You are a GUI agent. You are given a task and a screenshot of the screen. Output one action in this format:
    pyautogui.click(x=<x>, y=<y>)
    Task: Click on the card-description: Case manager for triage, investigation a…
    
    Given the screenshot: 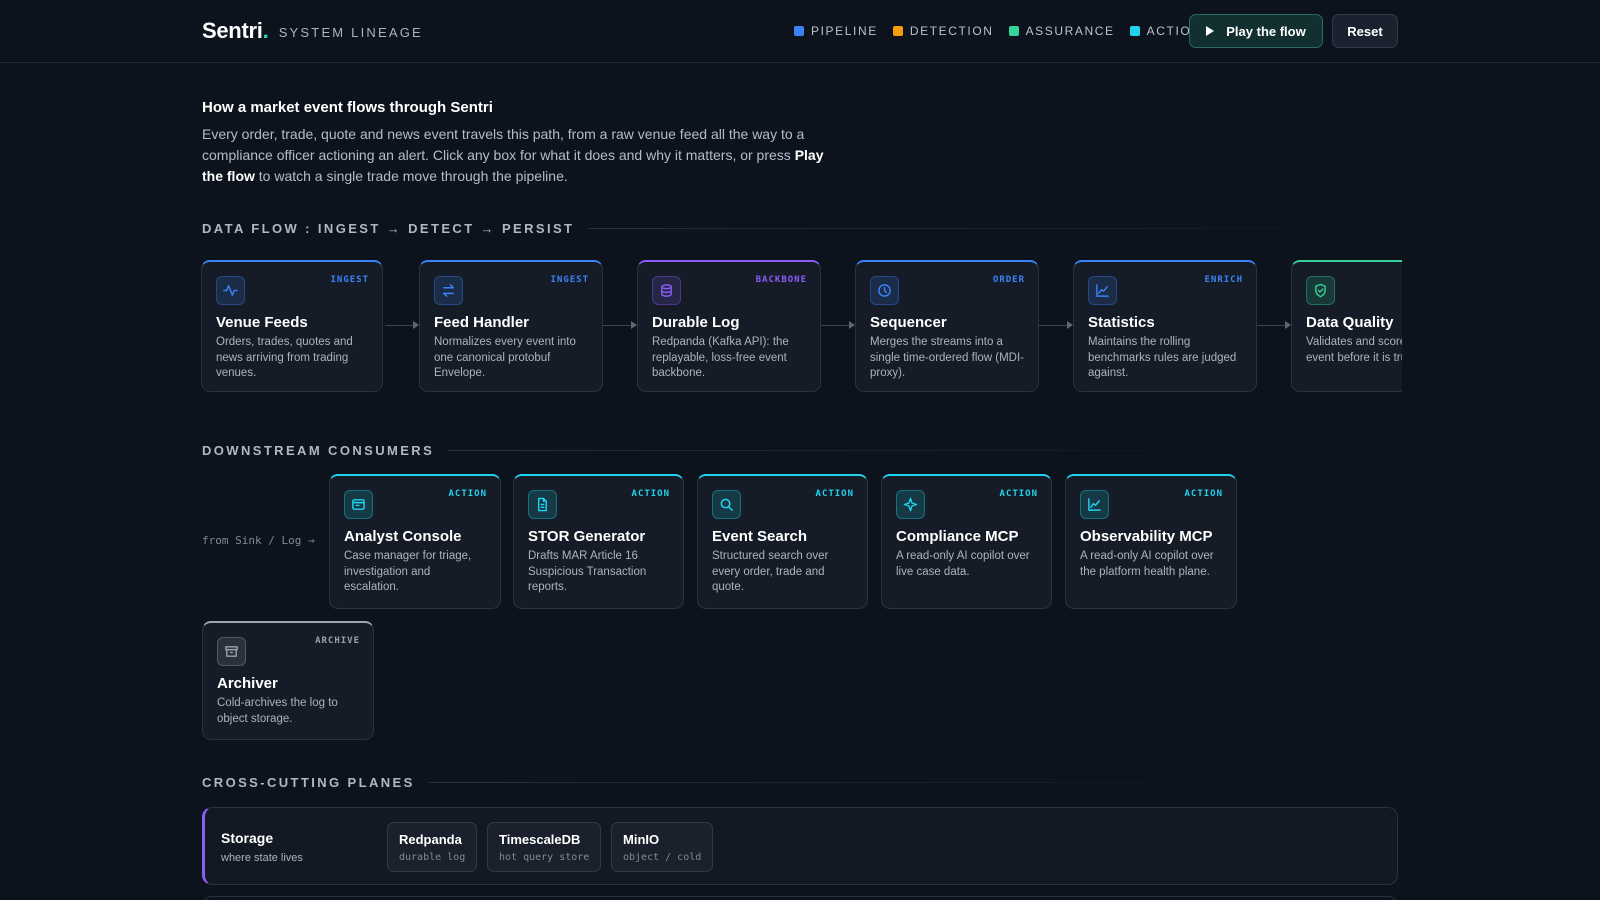 What is the action you would take?
    pyautogui.click(x=408, y=571)
    